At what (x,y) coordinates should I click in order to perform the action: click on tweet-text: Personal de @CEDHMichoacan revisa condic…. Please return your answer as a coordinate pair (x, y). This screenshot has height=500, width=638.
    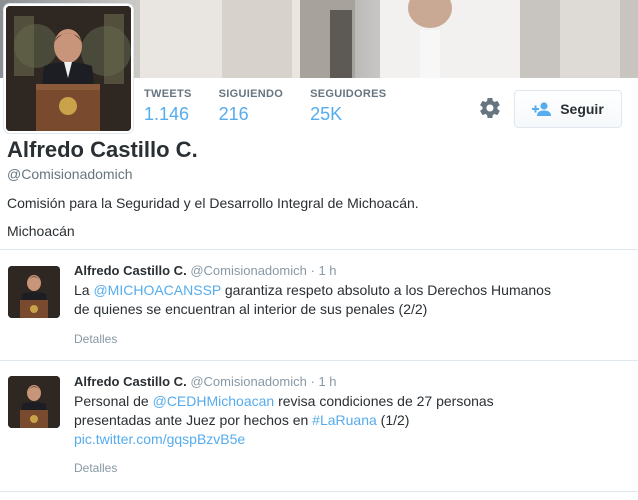
    Looking at the image, I should click on (344, 420).